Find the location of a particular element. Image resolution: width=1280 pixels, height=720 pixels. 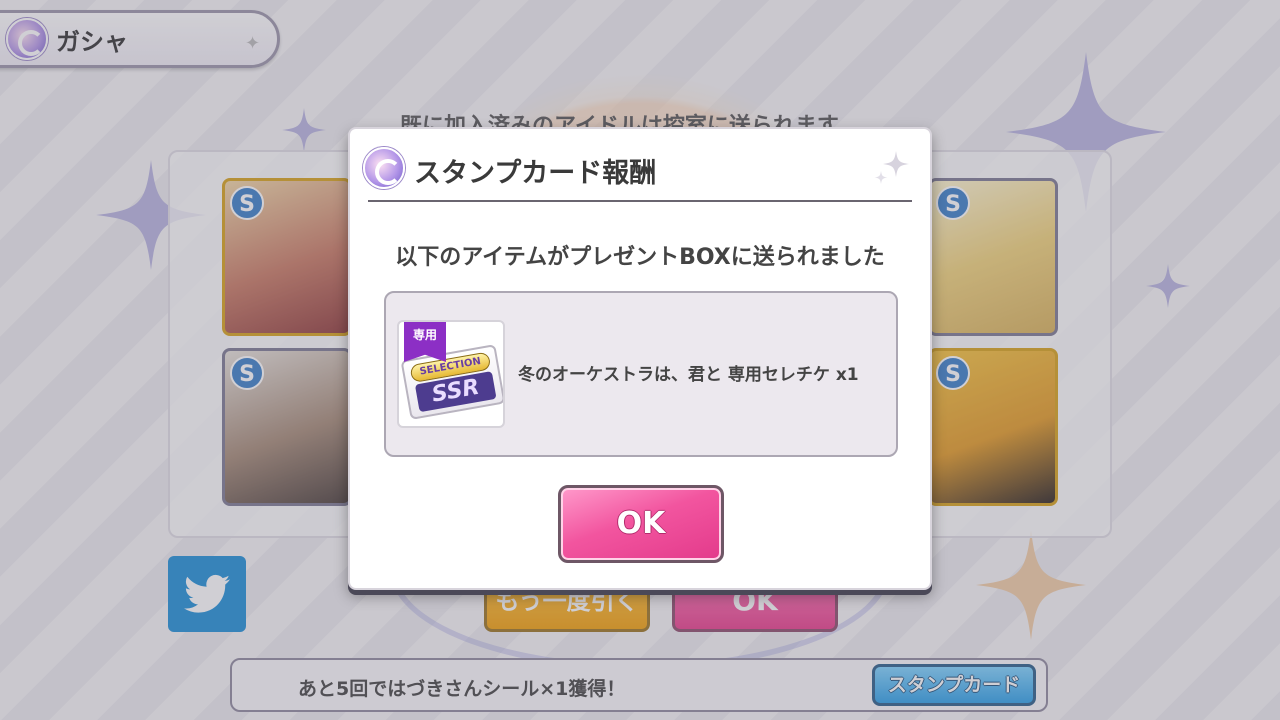

dialog-divider is located at coordinates (640, 201).